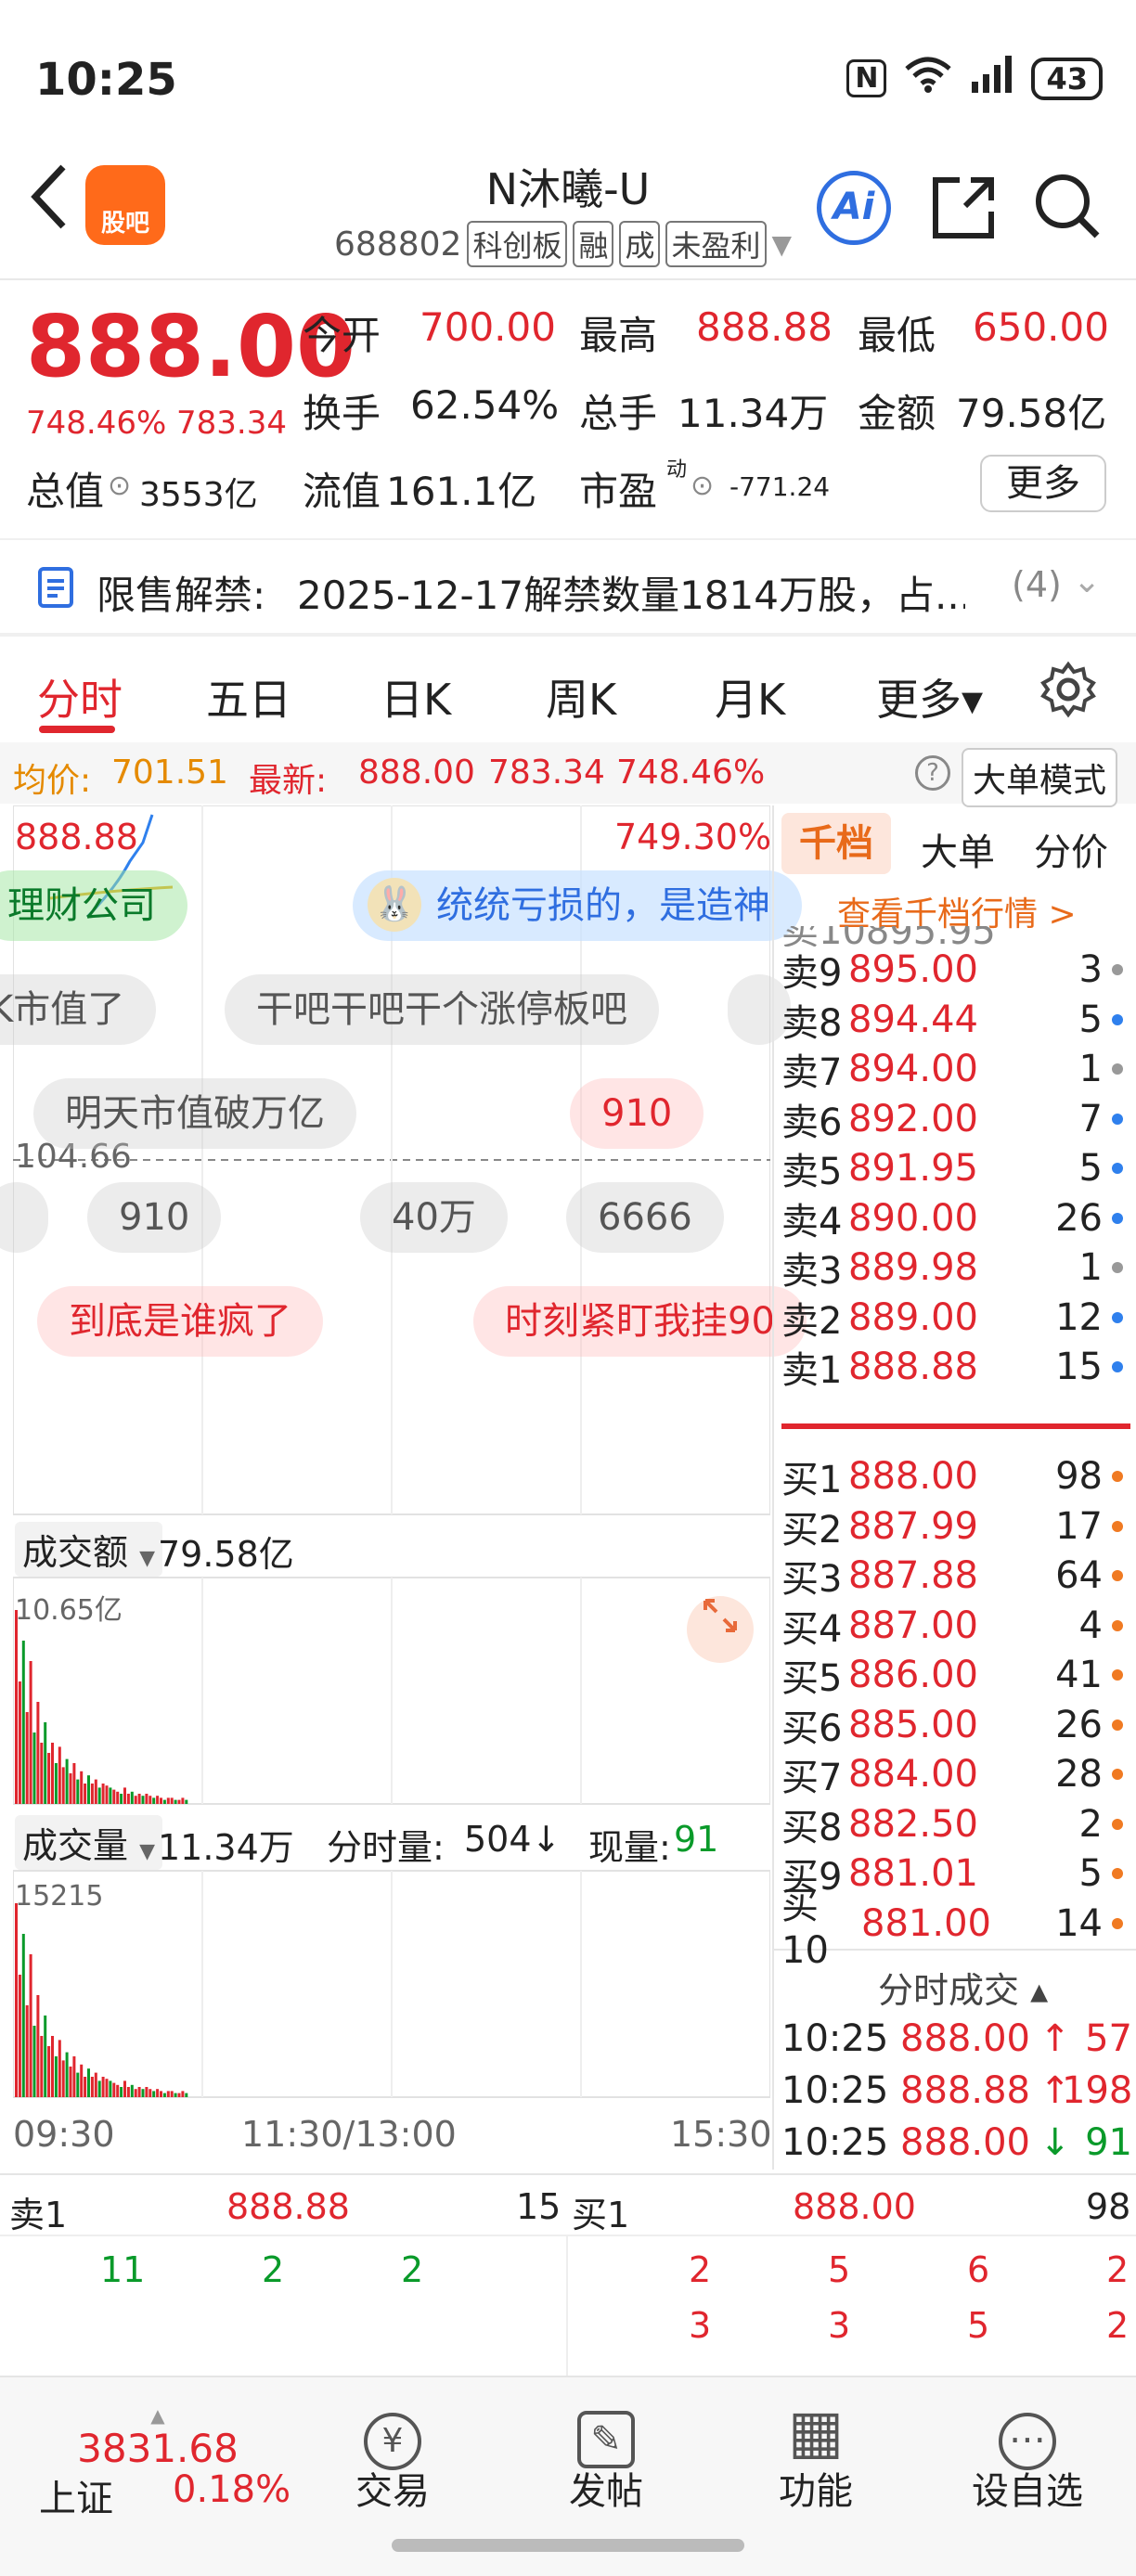 Image resolution: width=1136 pixels, height=2576 pixels. Describe the element at coordinates (913, 1675) in the screenshot. I see `level-price: 886.00` at that location.